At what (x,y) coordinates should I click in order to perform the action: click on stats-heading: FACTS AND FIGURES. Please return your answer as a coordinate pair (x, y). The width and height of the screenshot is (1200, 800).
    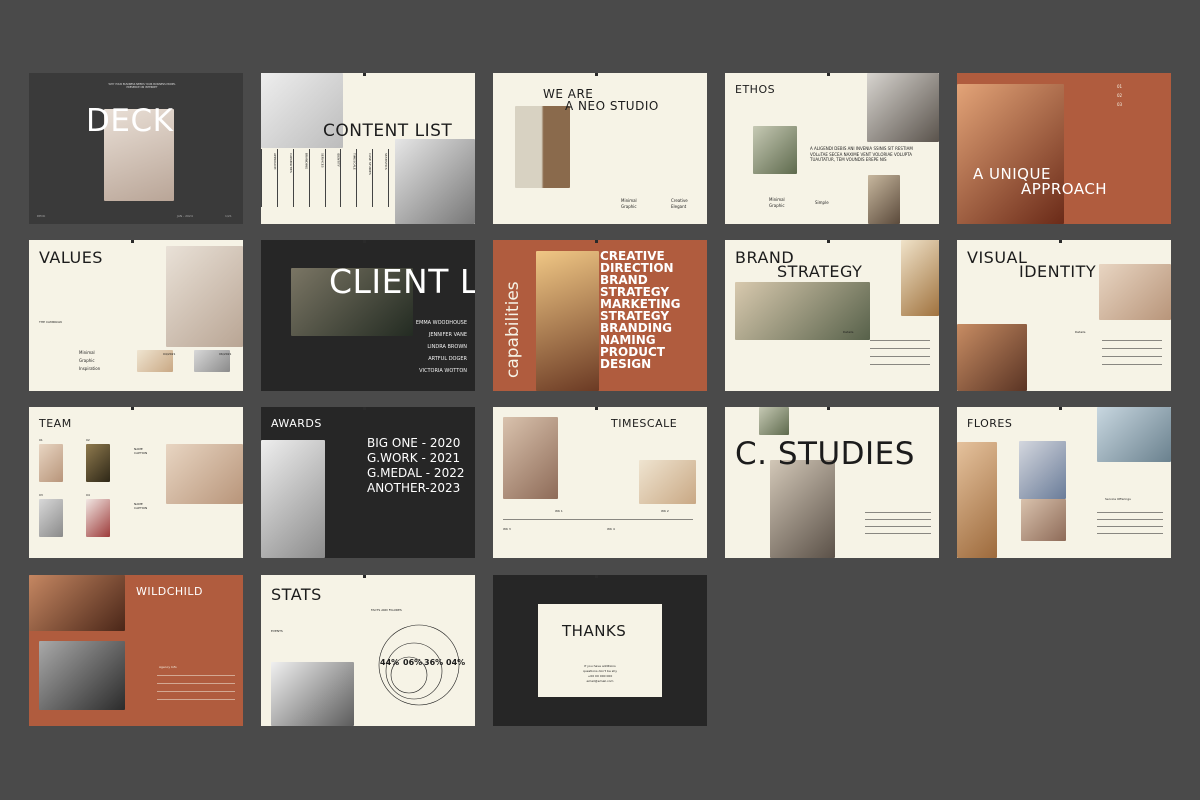
    Looking at the image, I should click on (386, 610).